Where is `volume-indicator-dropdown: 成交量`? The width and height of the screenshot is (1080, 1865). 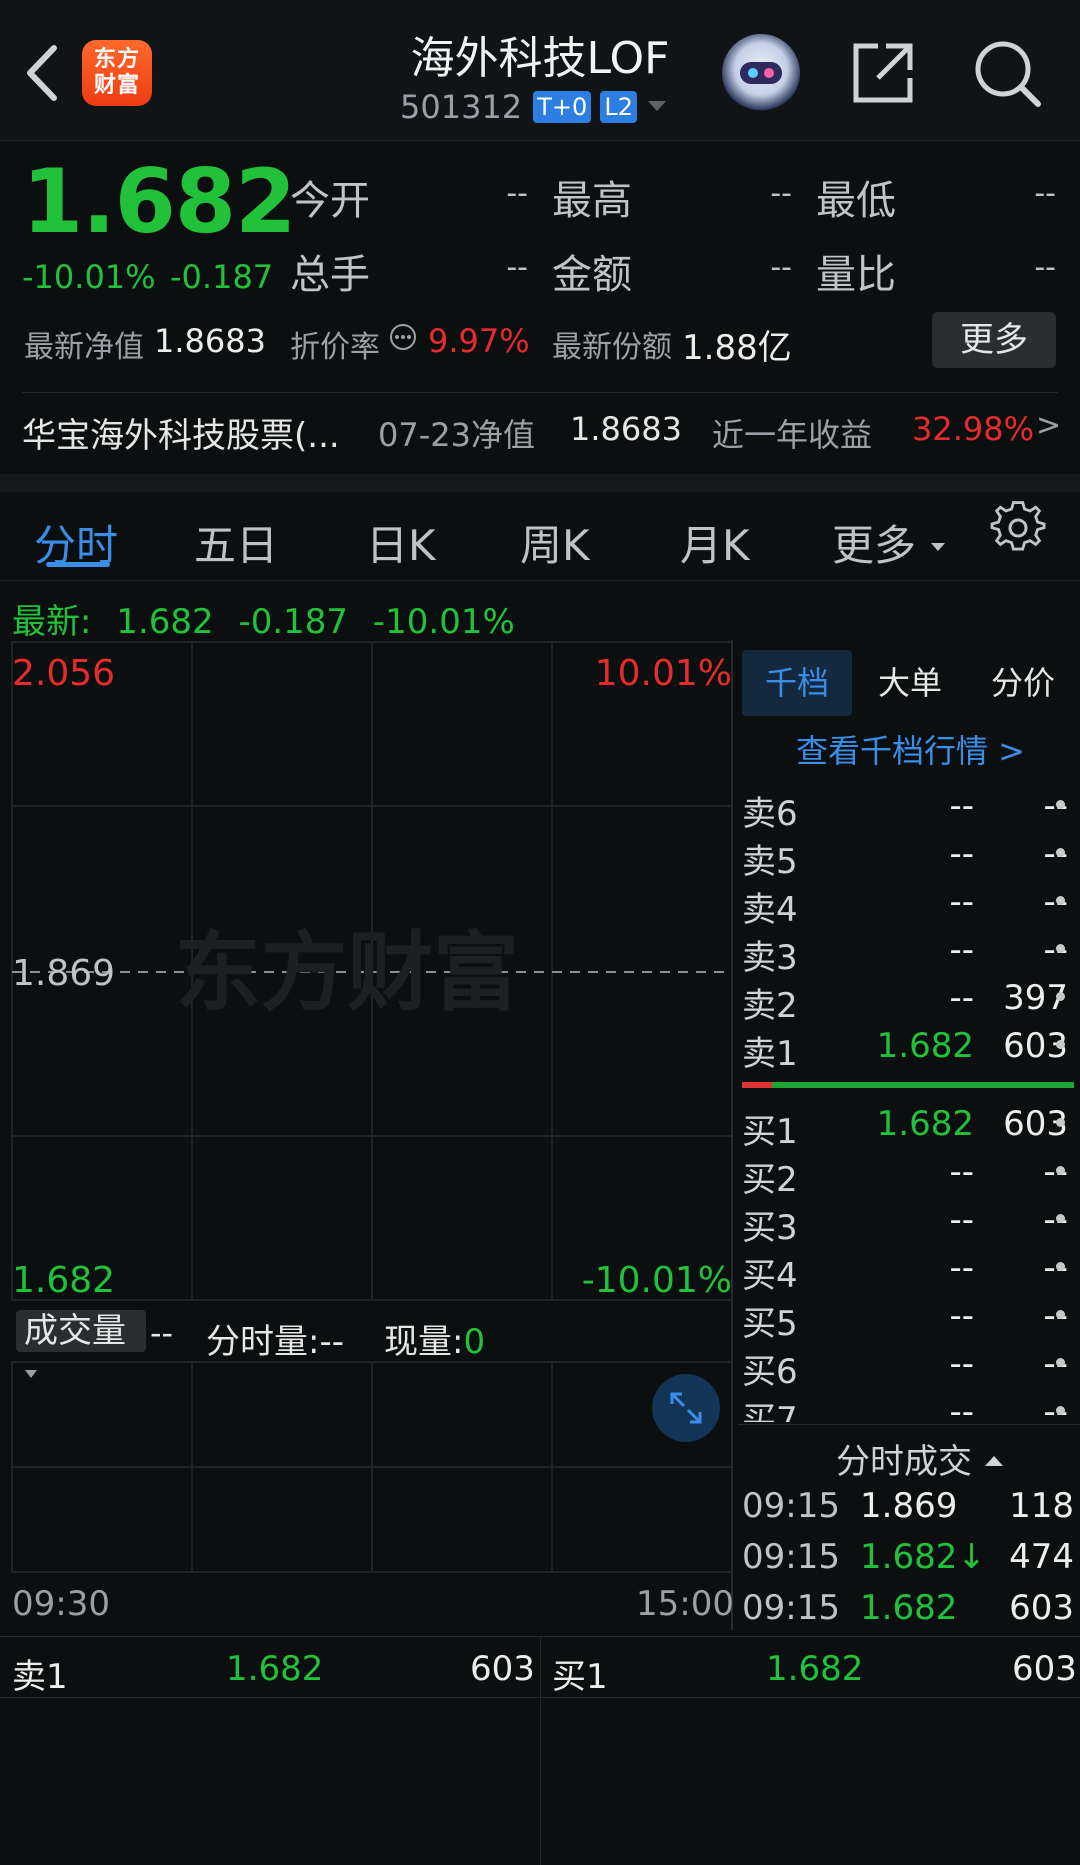
volume-indicator-dropdown: 成交量 is located at coordinates (81, 1344).